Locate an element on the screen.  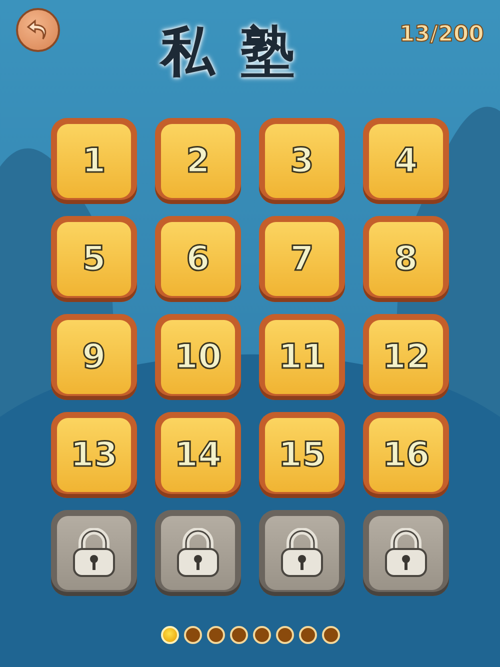
level-button: 11 is located at coordinates (302, 357).